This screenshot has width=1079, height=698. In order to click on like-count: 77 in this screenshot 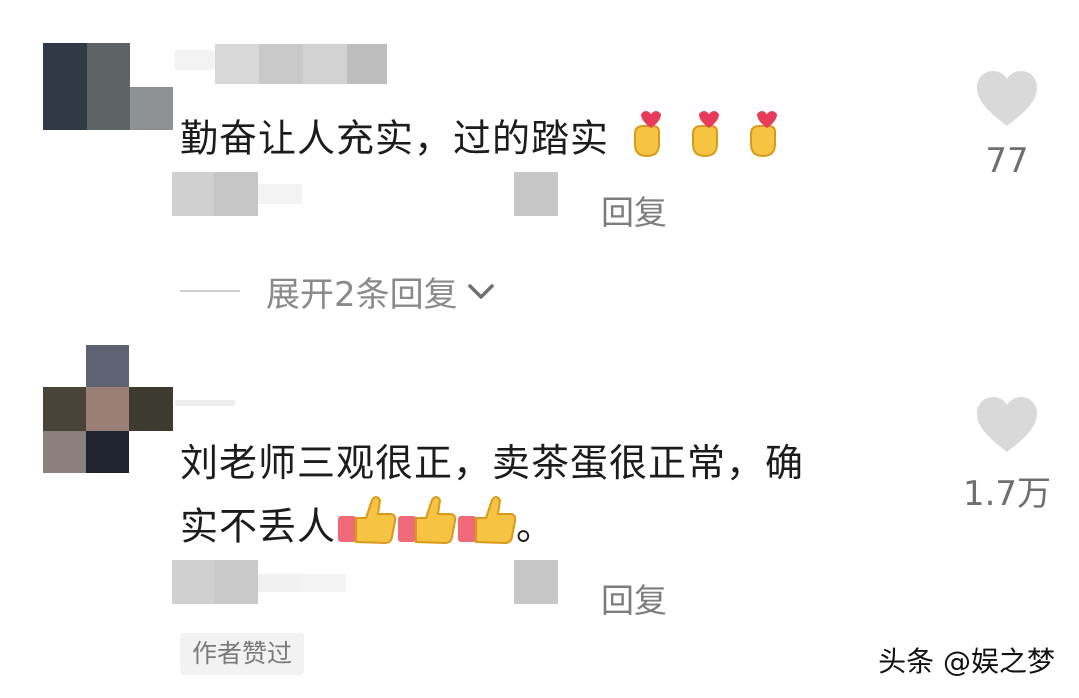, I will do `click(1007, 161)`.